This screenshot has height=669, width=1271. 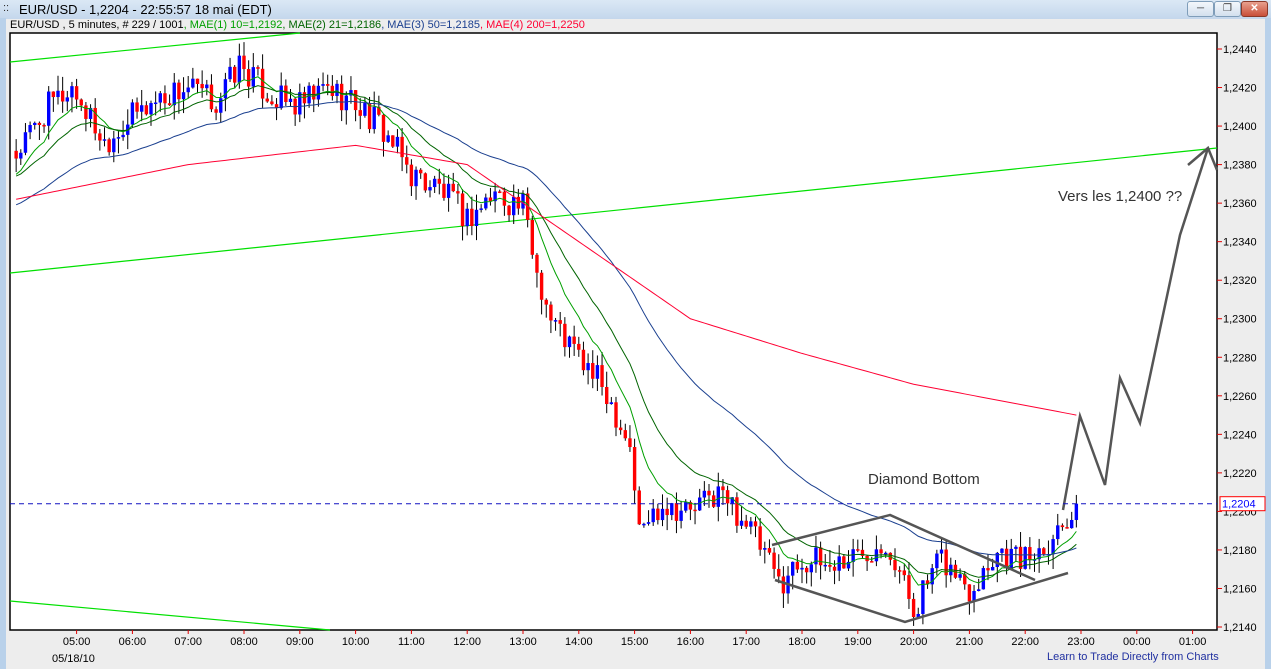 I want to click on diamond-bottom-label: Diamond Bottom, so click(x=924, y=479).